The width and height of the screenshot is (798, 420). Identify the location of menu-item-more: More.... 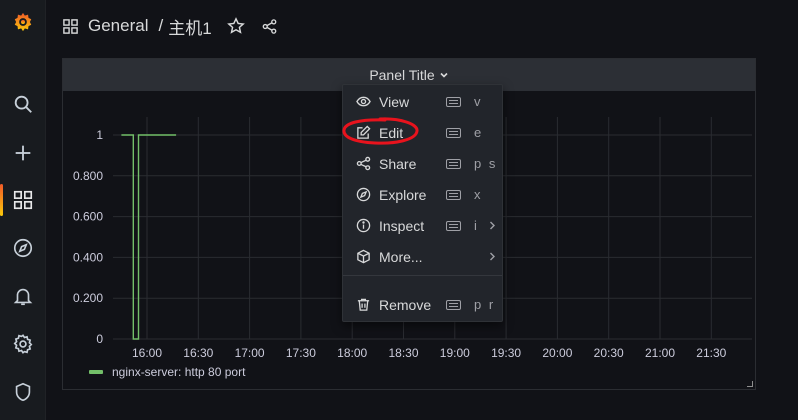
(422, 256).